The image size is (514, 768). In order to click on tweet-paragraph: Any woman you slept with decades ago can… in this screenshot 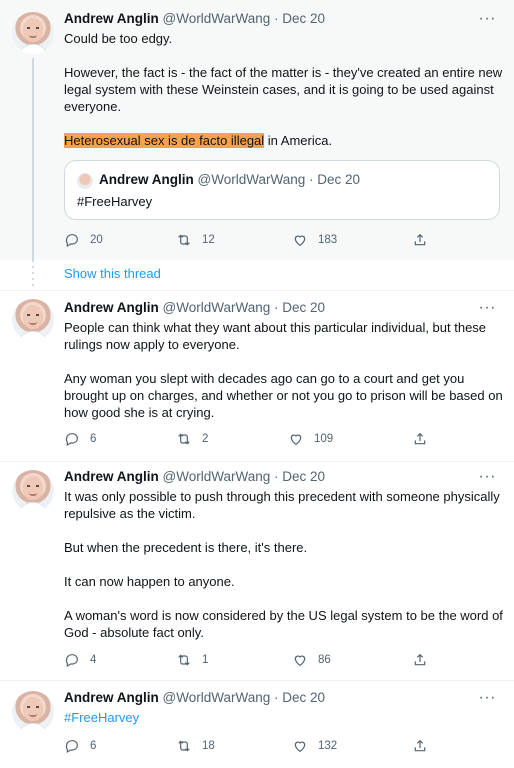, I will do `click(283, 395)`.